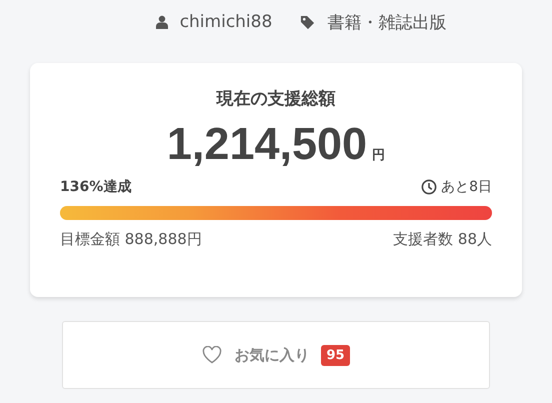 The width and height of the screenshot is (552, 403). Describe the element at coordinates (466, 187) in the screenshot. I see `remaining-days: あと8日` at that location.